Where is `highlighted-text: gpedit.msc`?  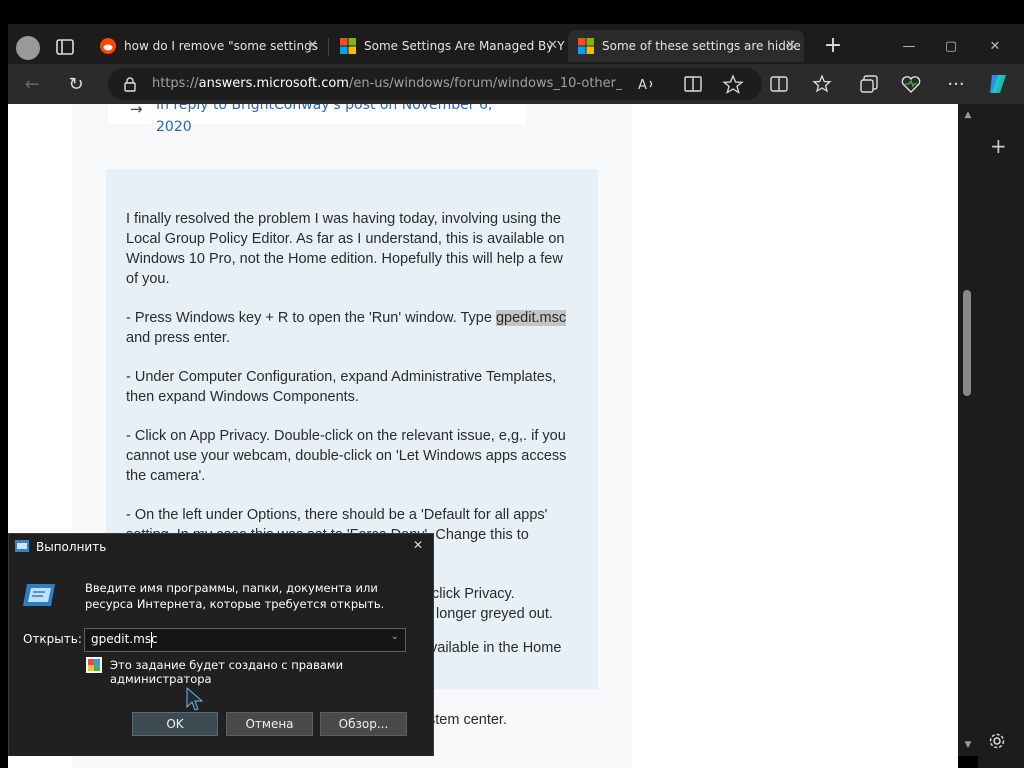
highlighted-text: gpedit.msc is located at coordinates (531, 318).